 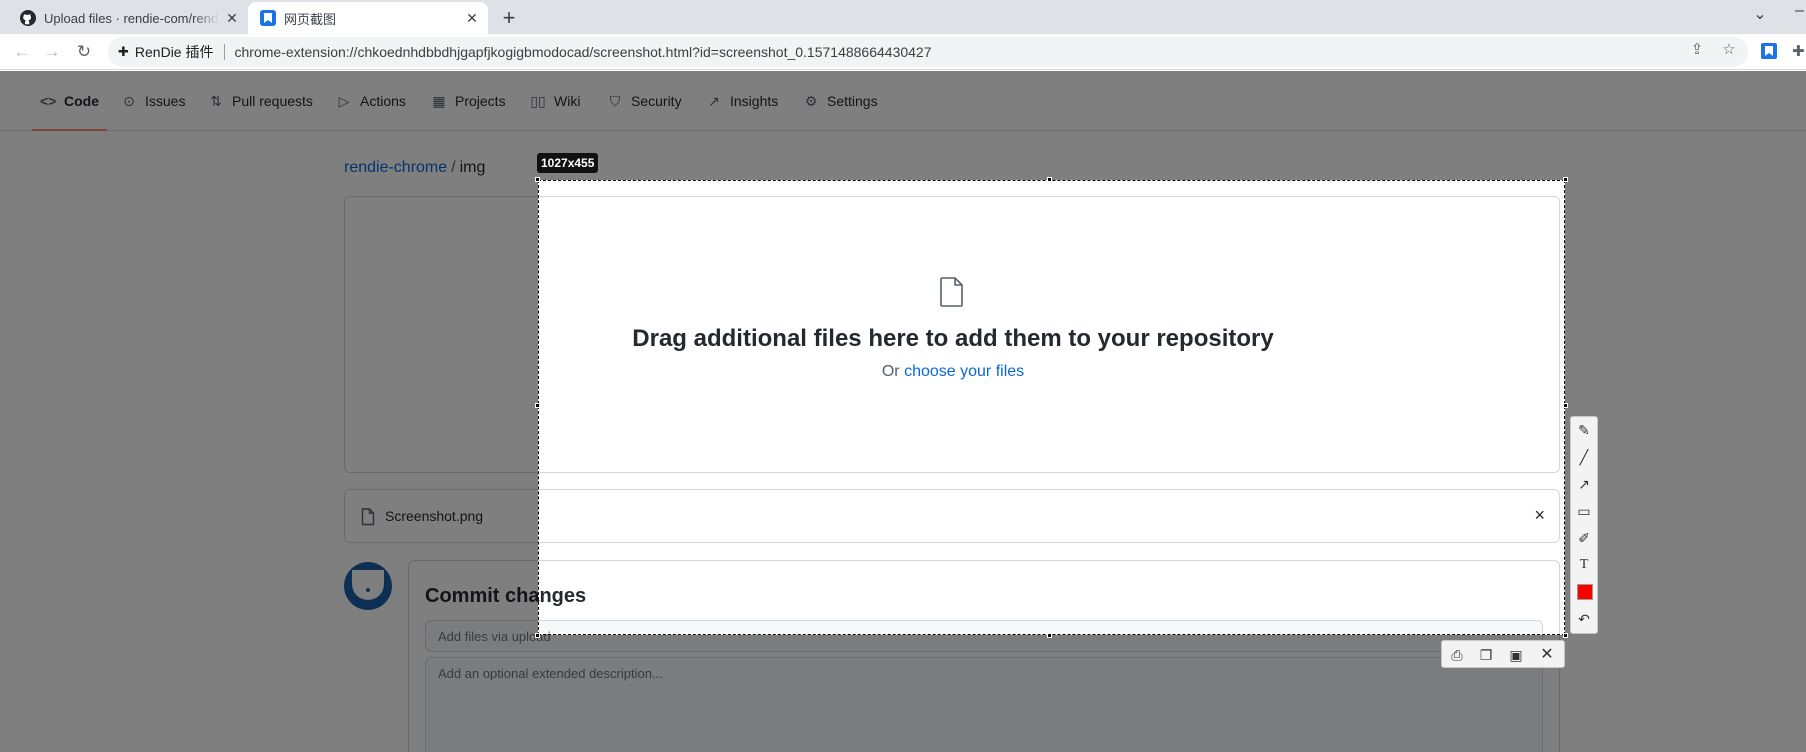 I want to click on annotation-toolbar: ✎ ╱ ↗ ▭ ✐ T ↶, so click(x=1584, y=525).